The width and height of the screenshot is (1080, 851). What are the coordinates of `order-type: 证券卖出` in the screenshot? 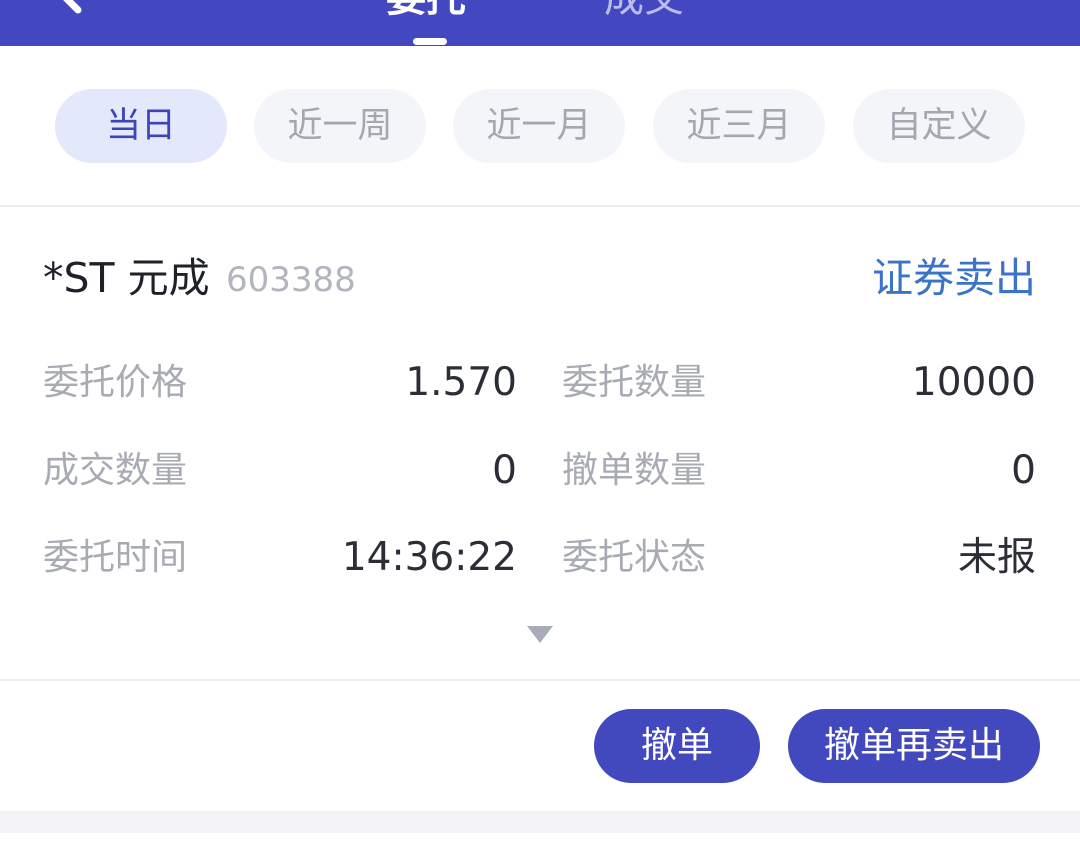 It's located at (954, 278).